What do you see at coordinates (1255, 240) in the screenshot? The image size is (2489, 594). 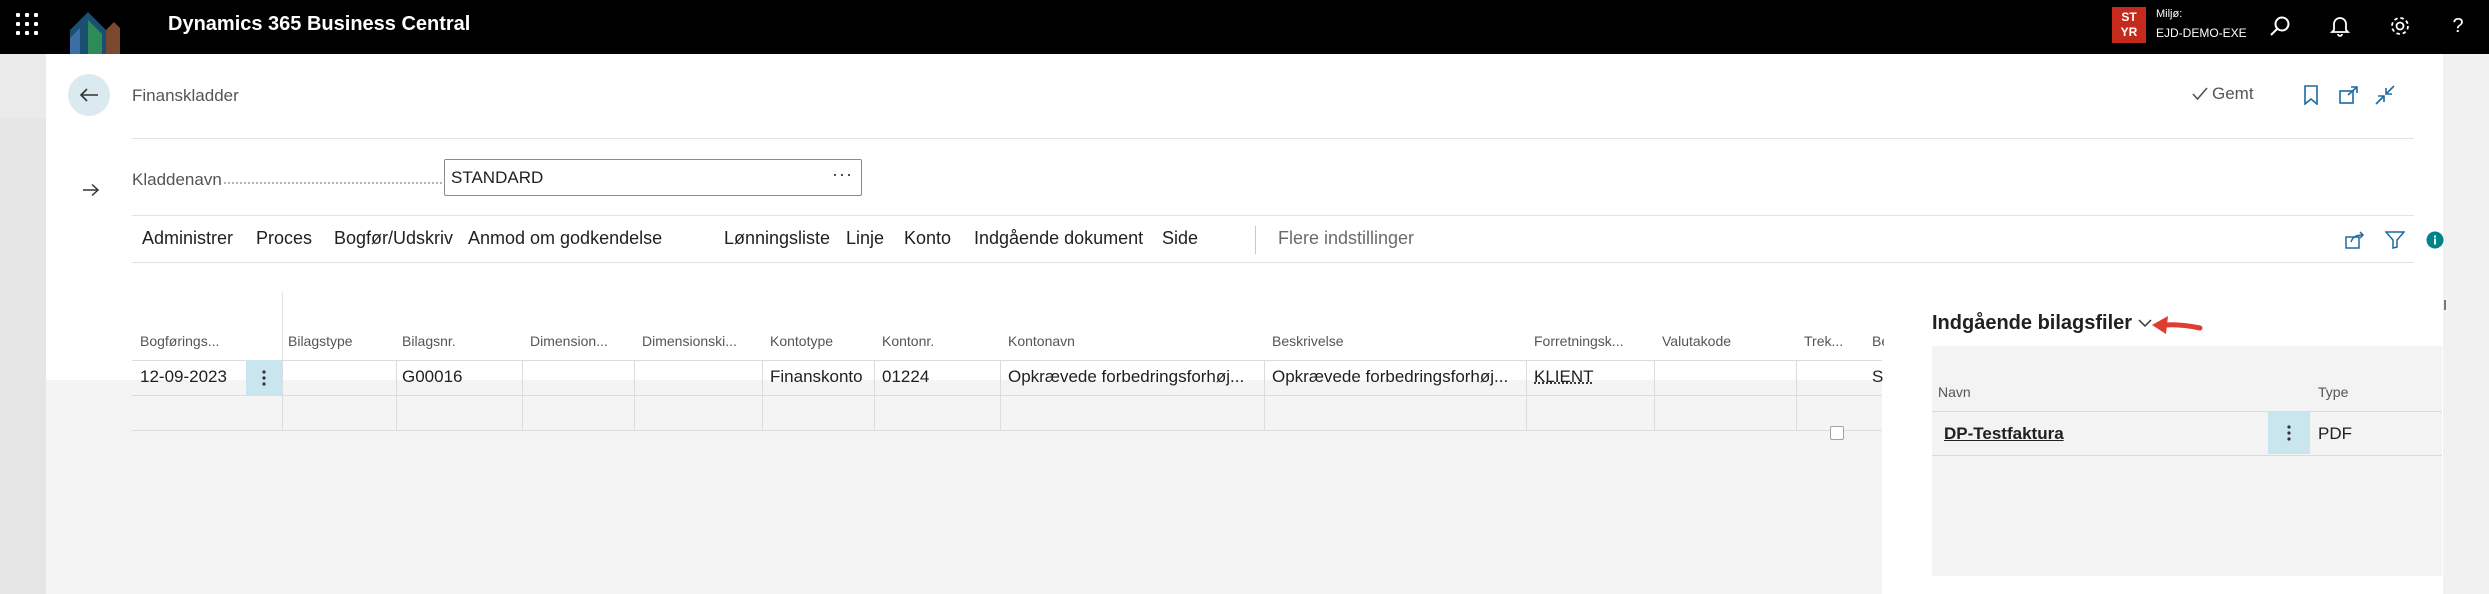 I see `action-separator` at bounding box center [1255, 240].